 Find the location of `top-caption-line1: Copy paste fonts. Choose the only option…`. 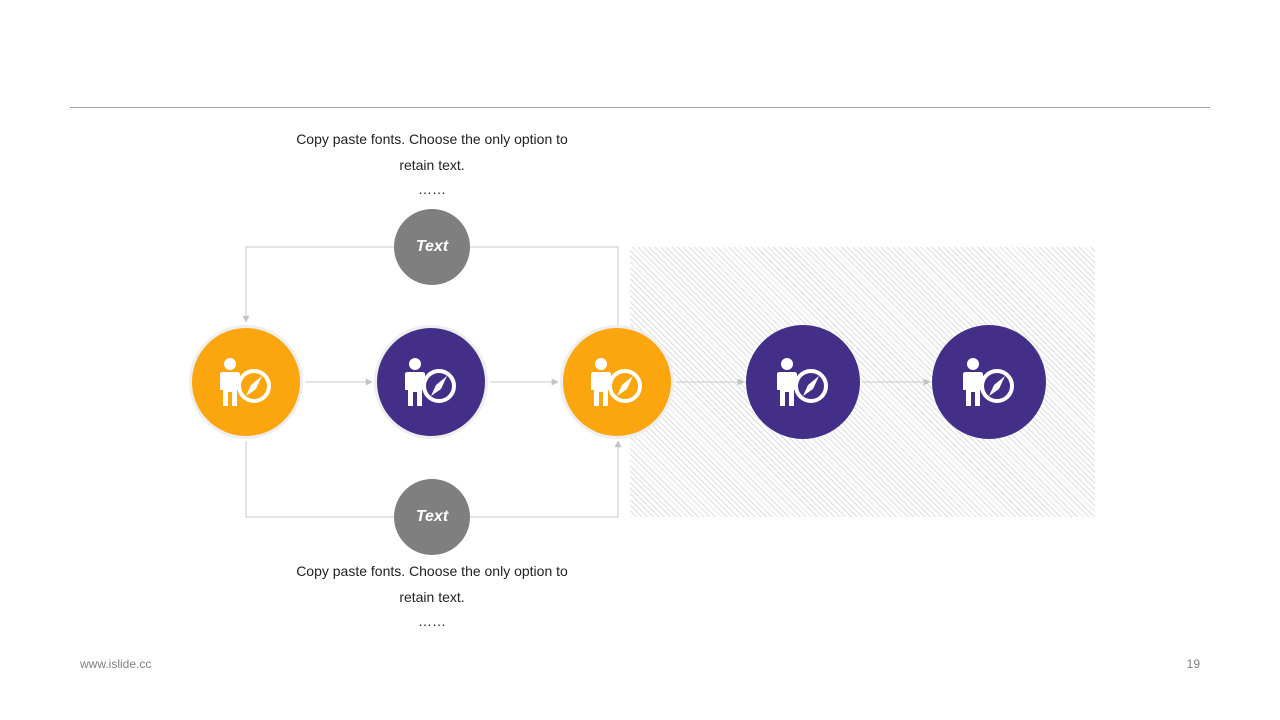

top-caption-line1: Copy paste fonts. Choose the only option… is located at coordinates (432, 139).